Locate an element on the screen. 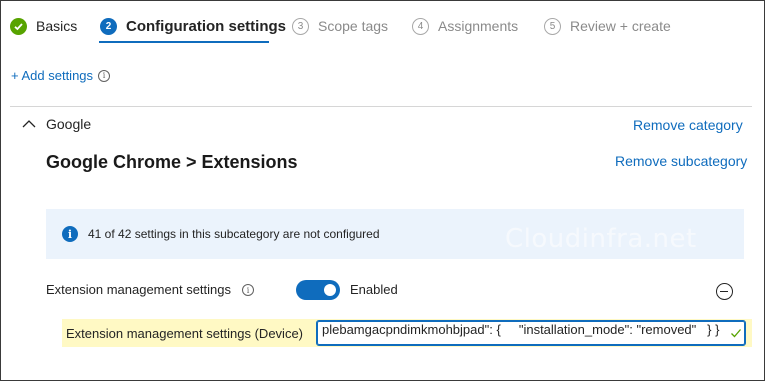  setting-label: Extension management settings is located at coordinates (138, 289).